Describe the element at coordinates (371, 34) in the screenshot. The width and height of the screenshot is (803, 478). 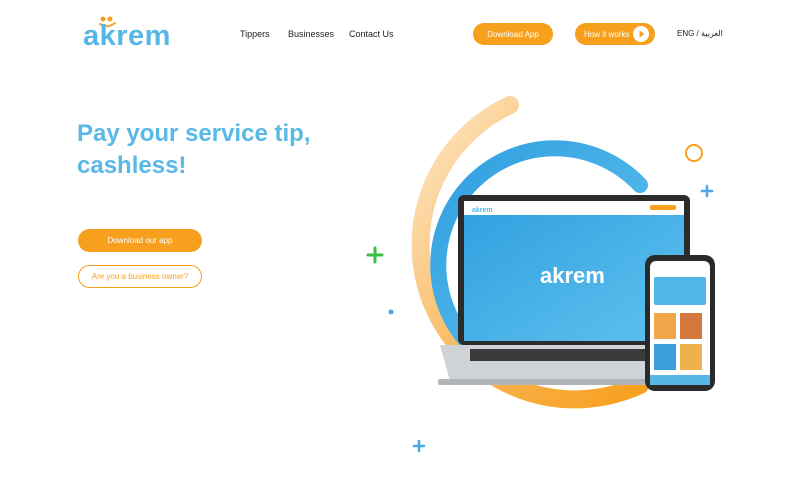
I see `nav-contact-us: Contact Us` at that location.